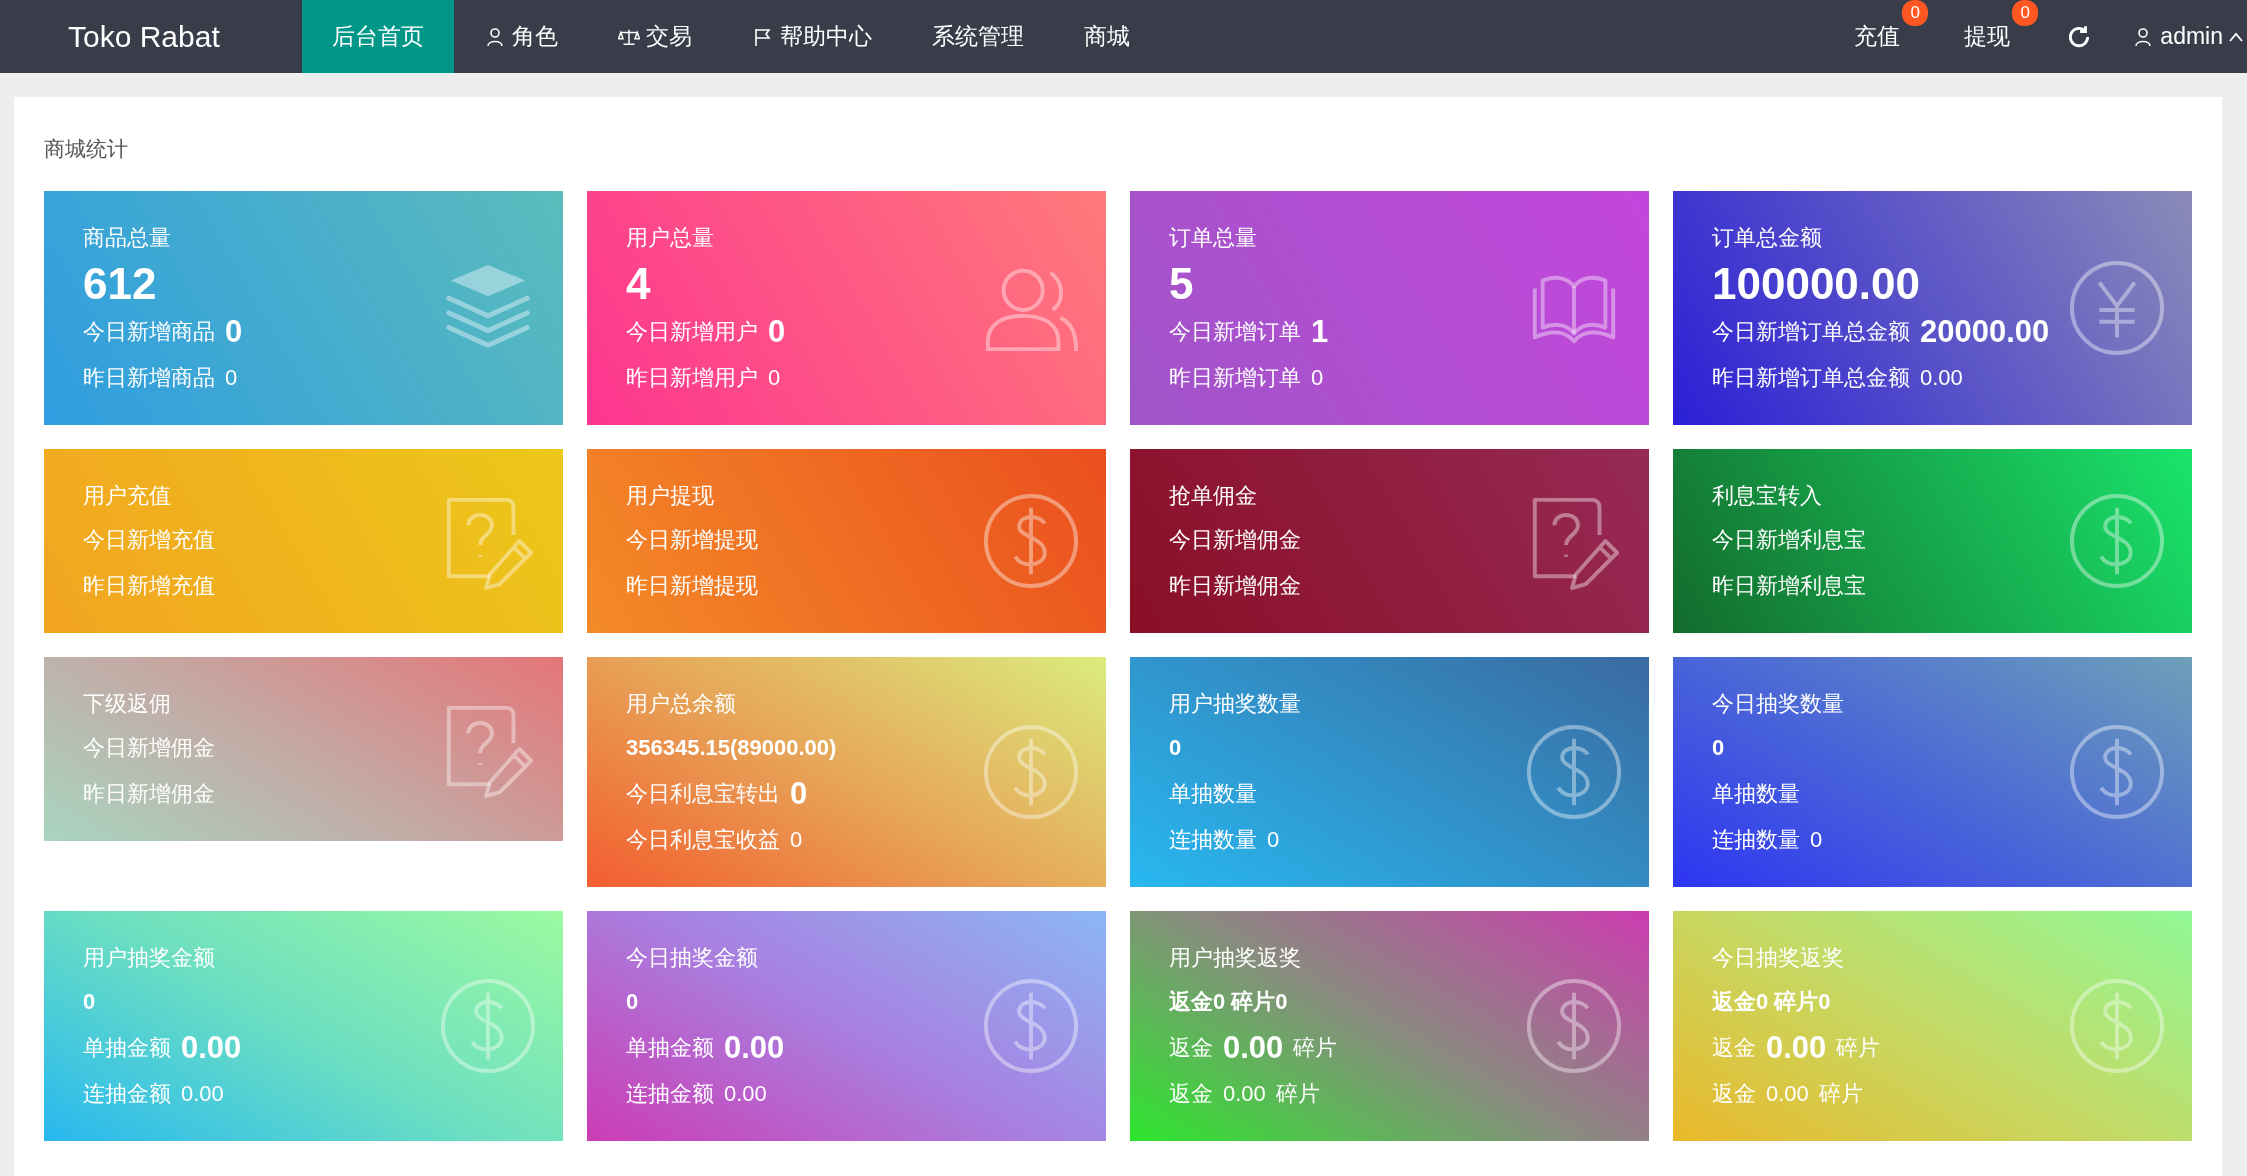  Describe the element at coordinates (692, 586) in the screenshot. I see `stat-label: 昨日新增提现` at that location.